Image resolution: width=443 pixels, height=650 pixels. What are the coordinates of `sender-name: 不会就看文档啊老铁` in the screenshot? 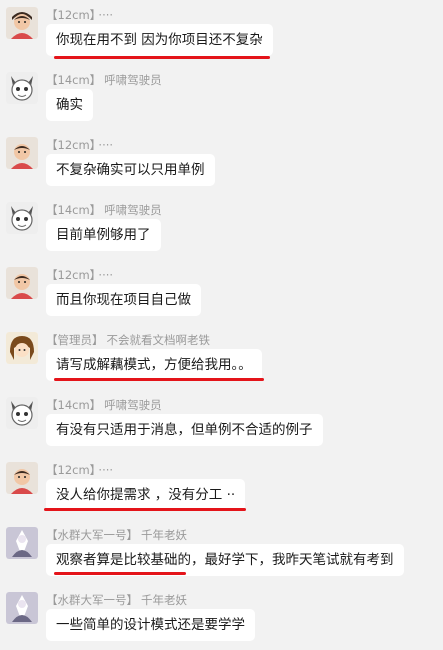 It's located at (159, 340).